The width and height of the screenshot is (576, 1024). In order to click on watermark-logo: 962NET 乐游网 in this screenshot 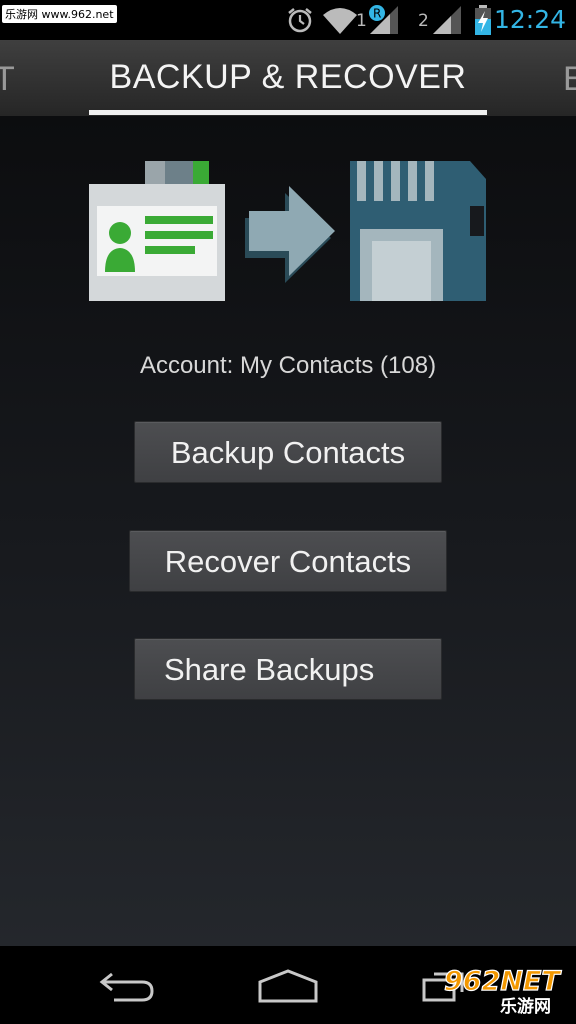, I will do `click(503, 991)`.